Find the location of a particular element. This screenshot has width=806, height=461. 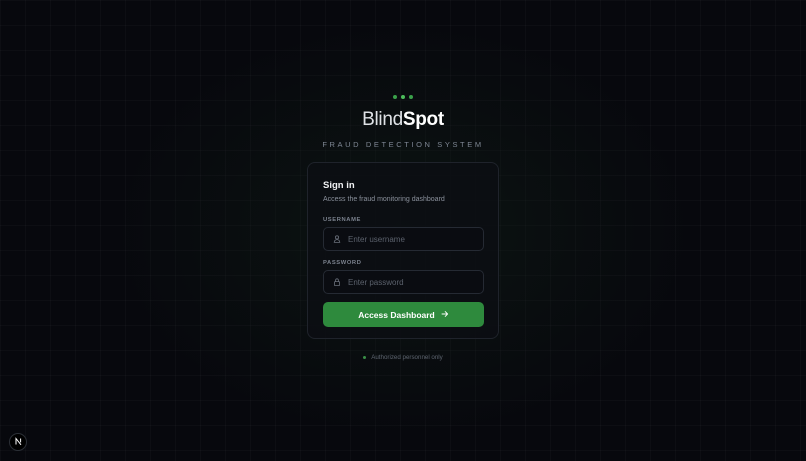

username-input is located at coordinates (413, 239).